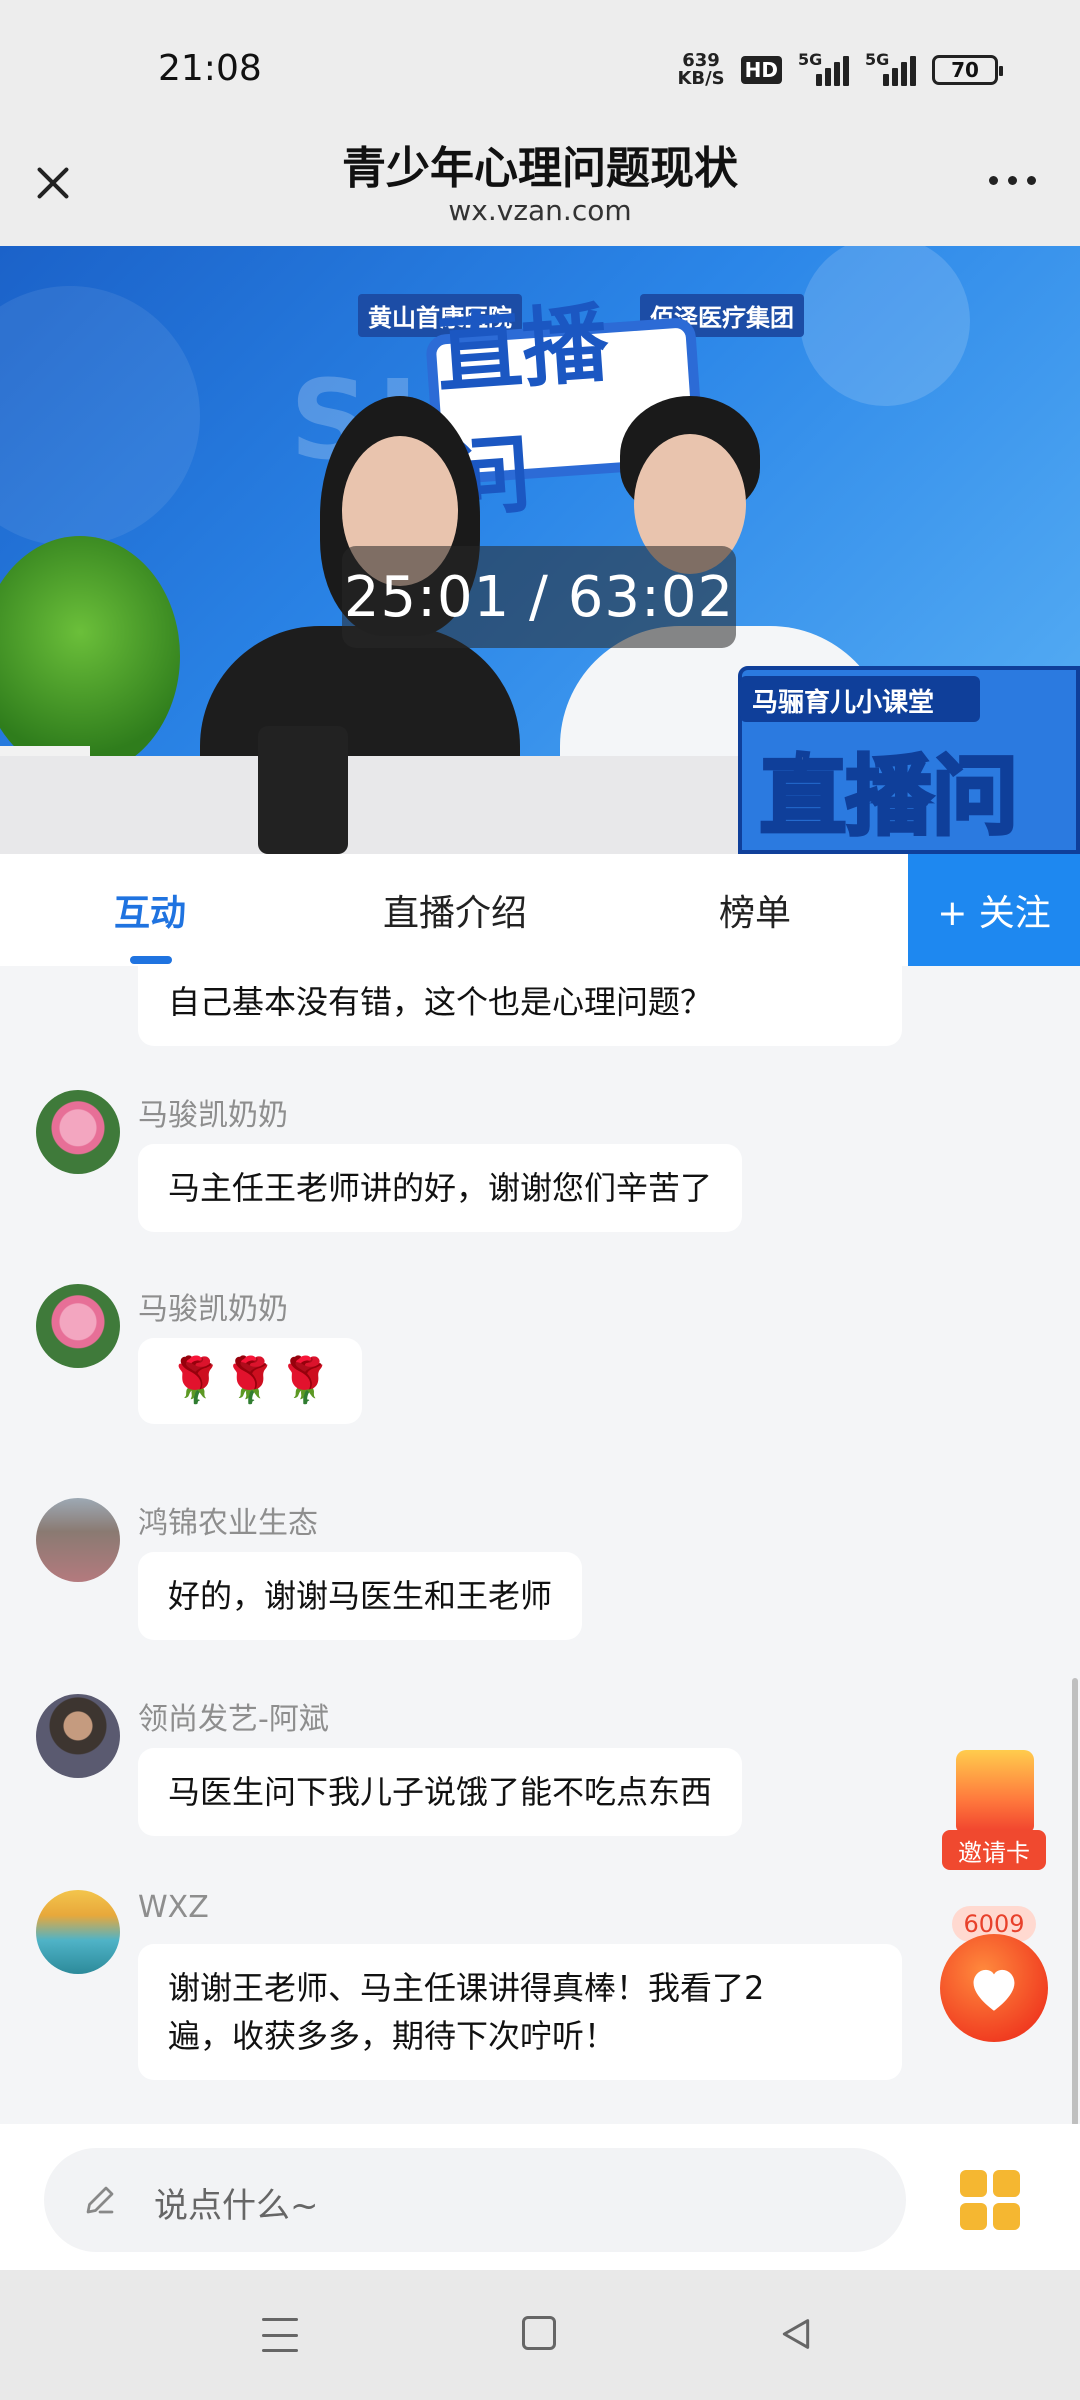 Image resolution: width=1080 pixels, height=2400 pixels. Describe the element at coordinates (540, 210) in the screenshot. I see `page-domain: wx.vzan.com` at that location.